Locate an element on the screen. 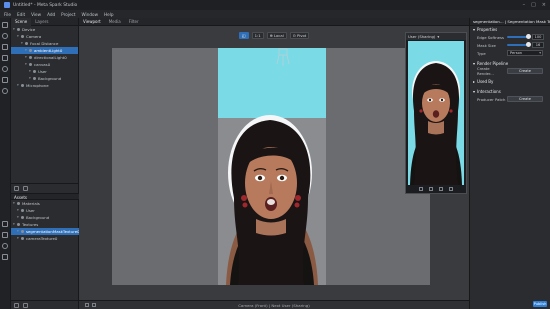 The image size is (550, 309). edge-softness-label: Edge Softness is located at coordinates (490, 37).